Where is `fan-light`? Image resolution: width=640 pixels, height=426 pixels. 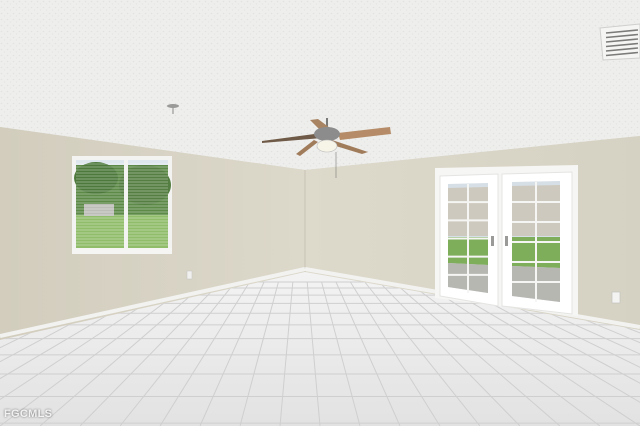 fan-light is located at coordinates (327, 146).